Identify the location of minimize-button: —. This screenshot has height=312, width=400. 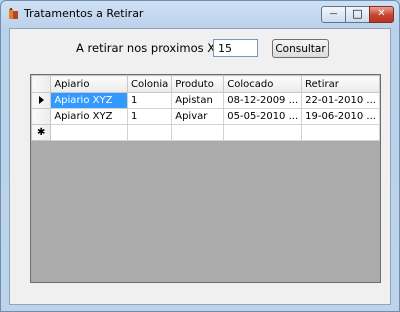
(333, 14).